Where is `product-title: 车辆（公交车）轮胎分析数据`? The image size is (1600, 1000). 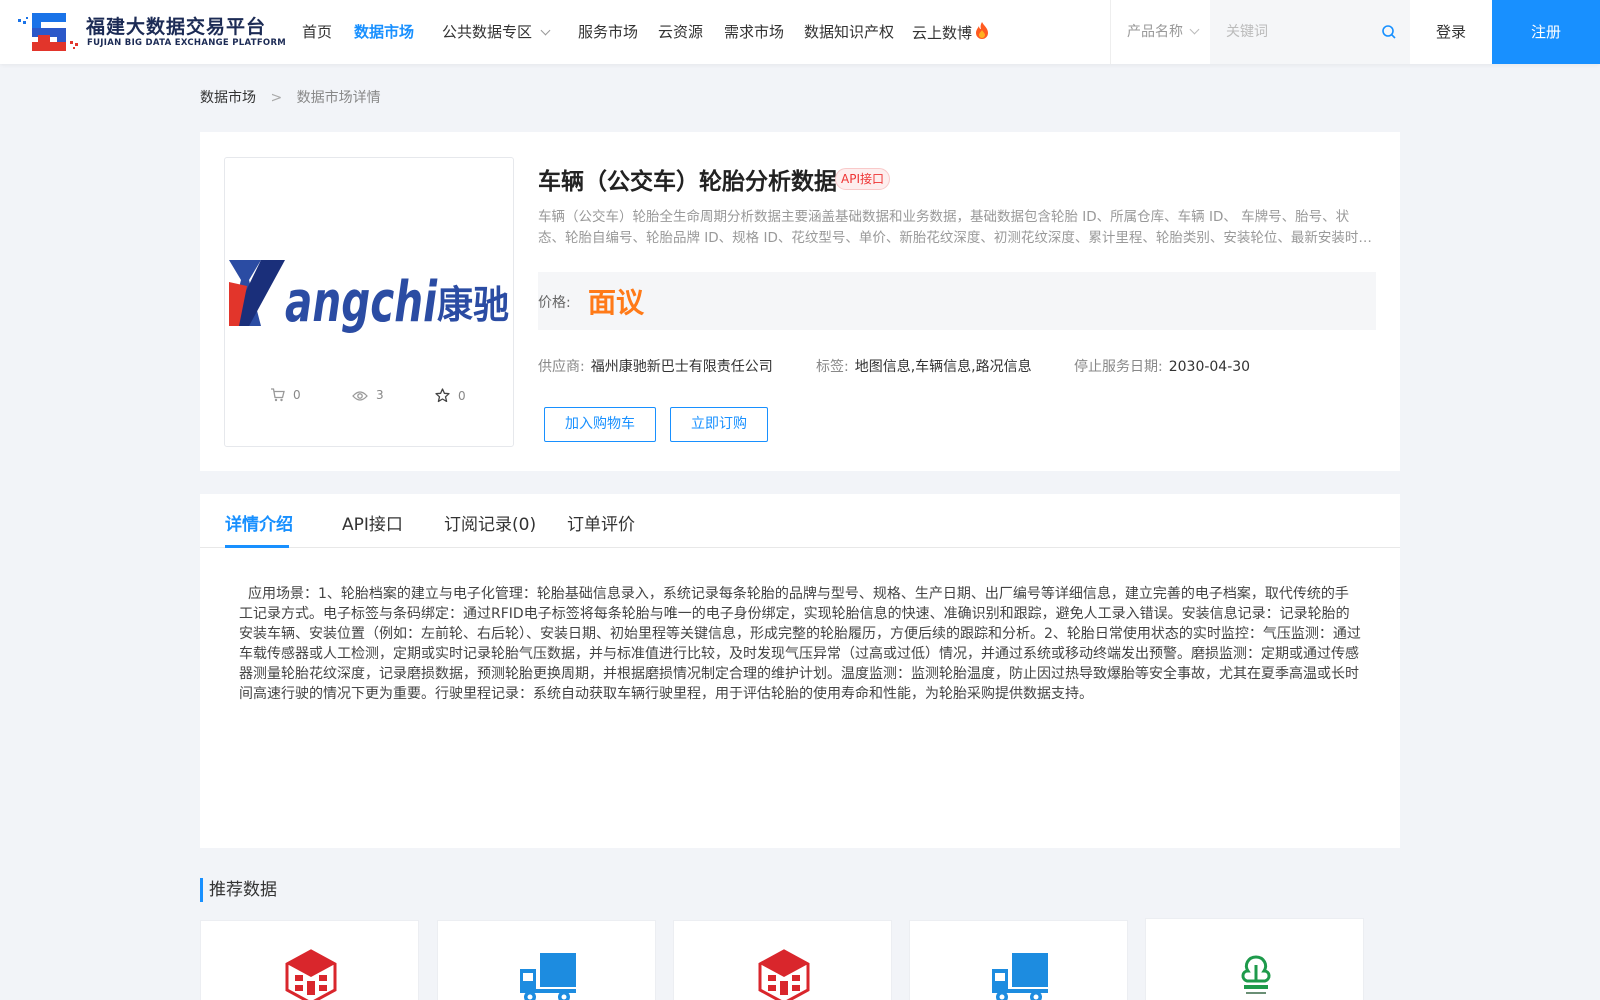 product-title: 车辆（公交车）轮胎分析数据 is located at coordinates (687, 182).